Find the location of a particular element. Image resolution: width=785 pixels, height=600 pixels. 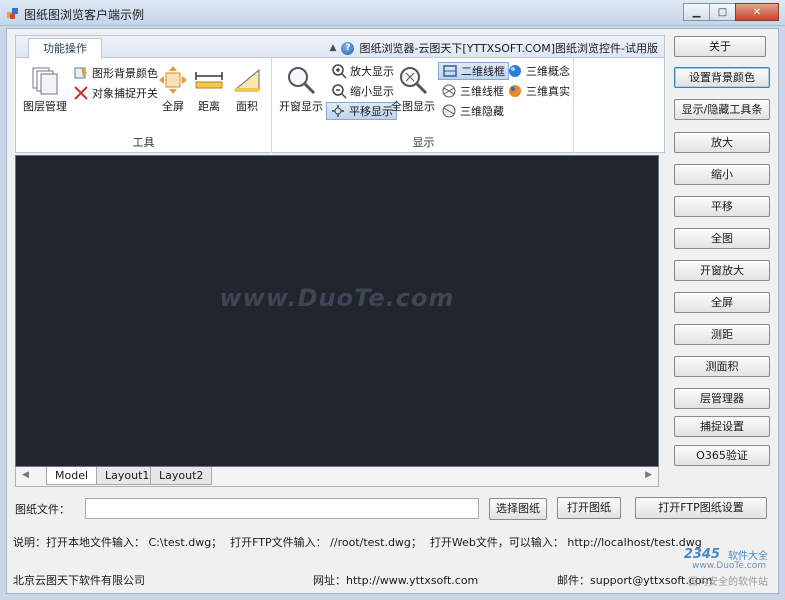

file-label: 图纸文件： is located at coordinates (42, 509).